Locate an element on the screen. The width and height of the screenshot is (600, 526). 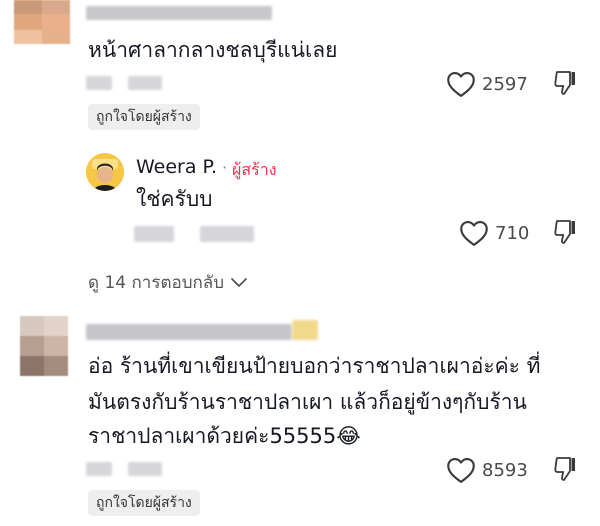
like-count: 710 is located at coordinates (512, 233).